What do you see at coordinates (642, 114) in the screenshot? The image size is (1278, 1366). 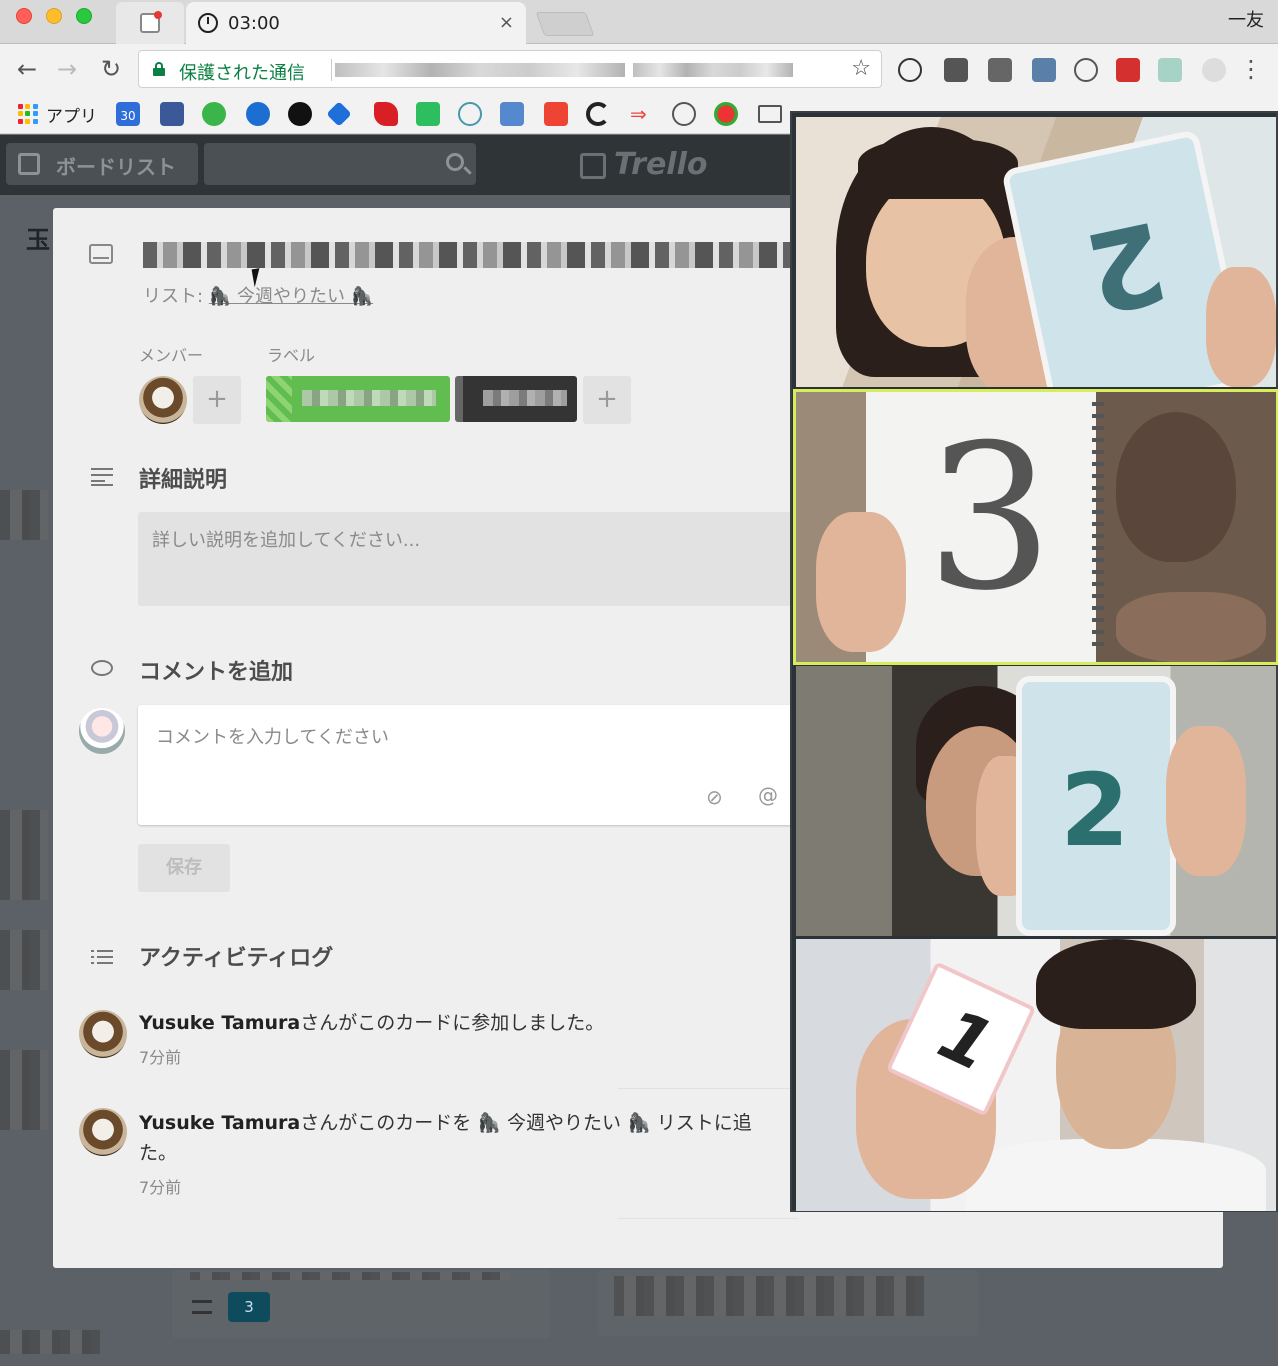 I see `bookmark-arrow-icon: ⇒` at bounding box center [642, 114].